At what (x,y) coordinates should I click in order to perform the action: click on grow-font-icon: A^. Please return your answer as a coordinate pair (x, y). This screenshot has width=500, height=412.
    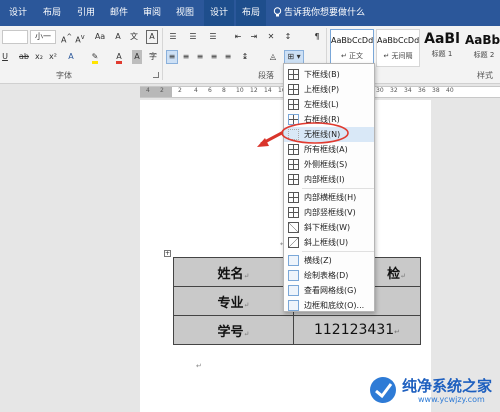
    Looking at the image, I should click on (66, 37).